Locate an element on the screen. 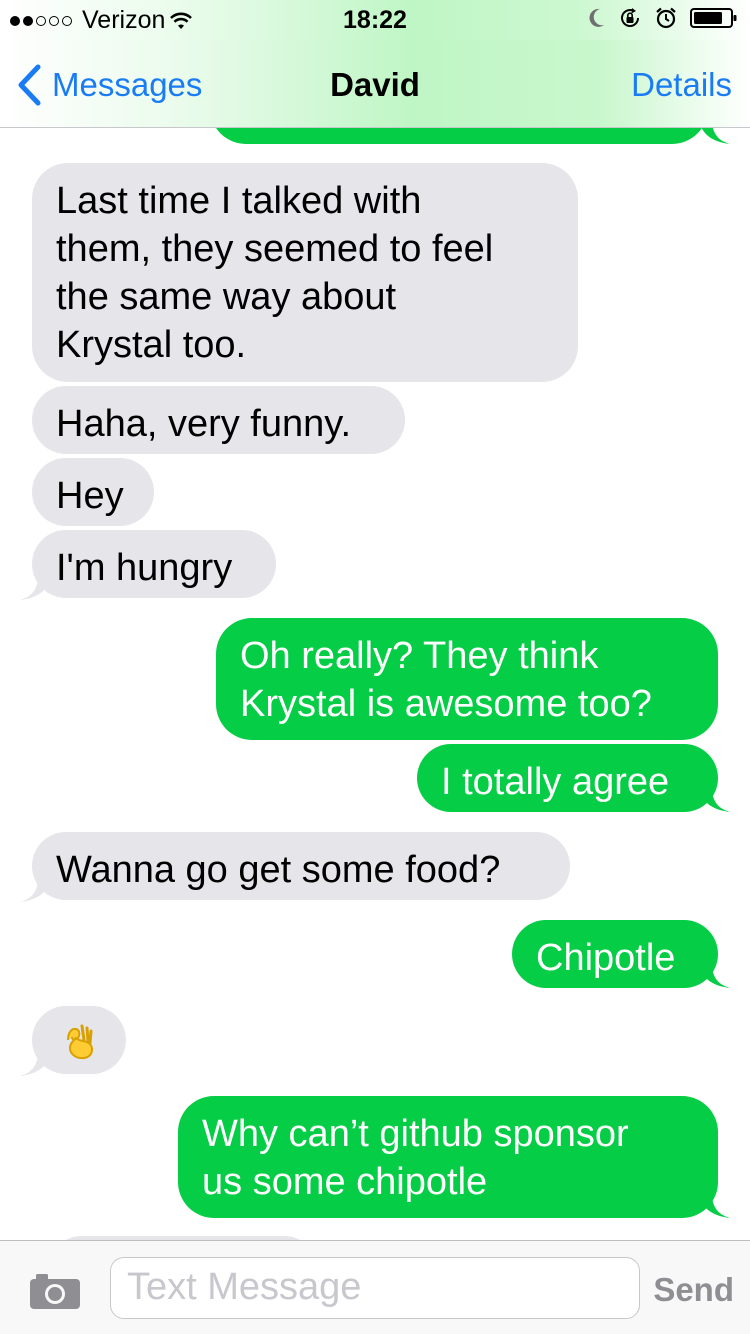 Image resolution: width=750 pixels, height=1334 pixels. navigation-bar: Messages David Details is located at coordinates (375, 84).